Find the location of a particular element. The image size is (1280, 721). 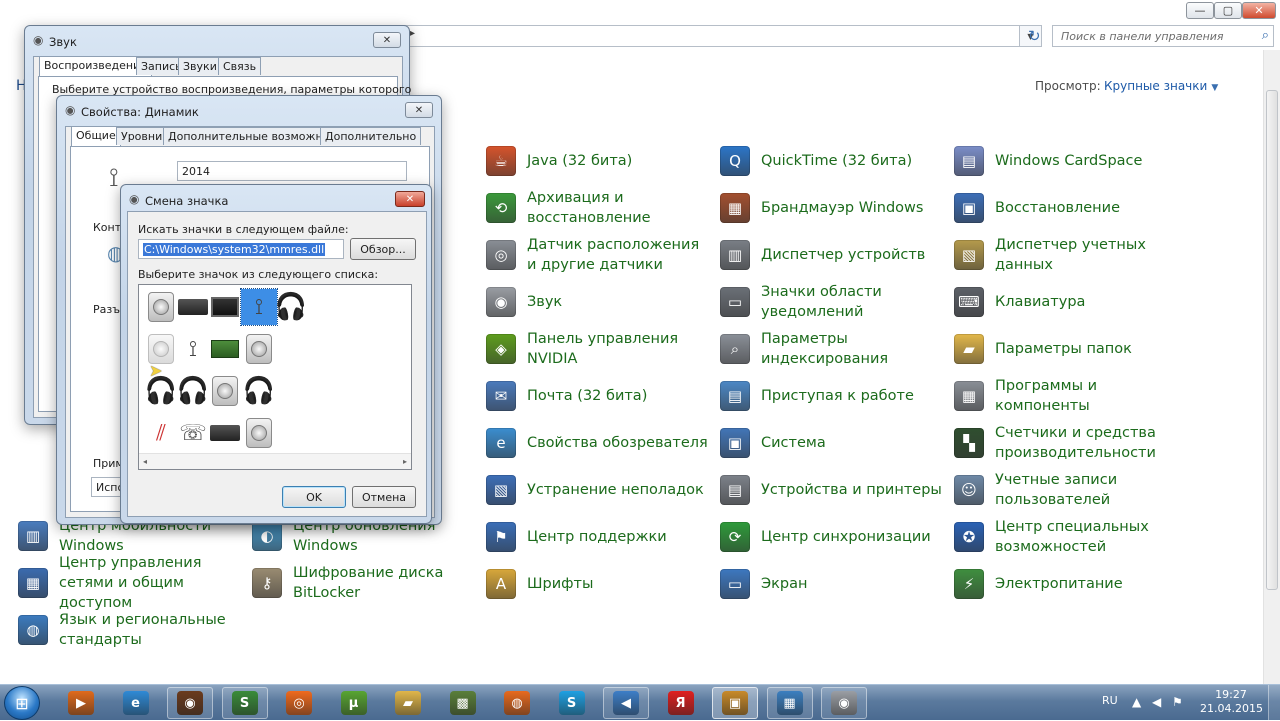

vertical-scrollbar is located at coordinates (1271, 367).